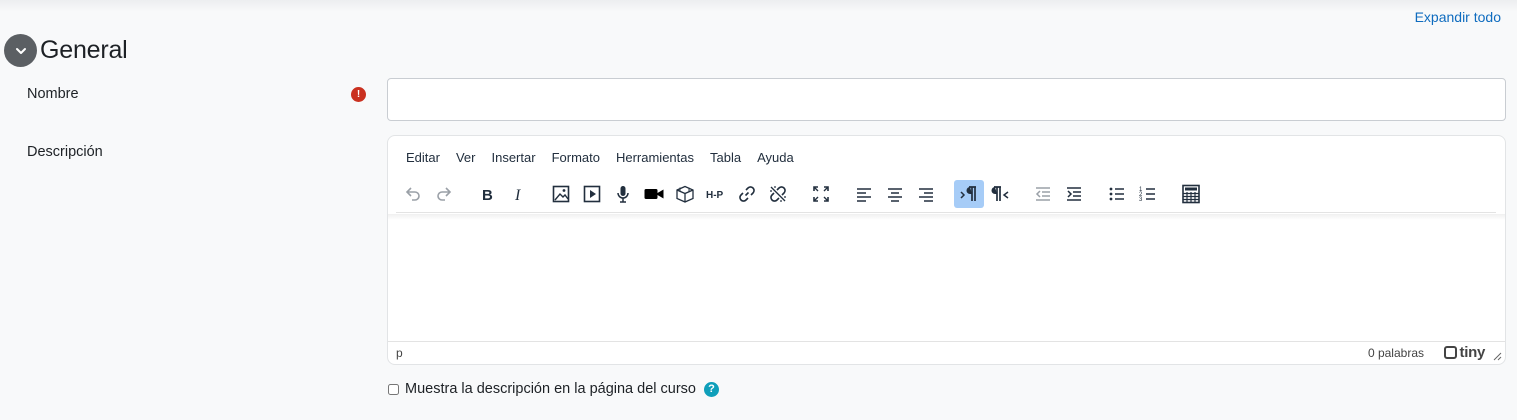 This screenshot has height=420, width=1517. I want to click on bullet-list-icon, so click(1116, 194).